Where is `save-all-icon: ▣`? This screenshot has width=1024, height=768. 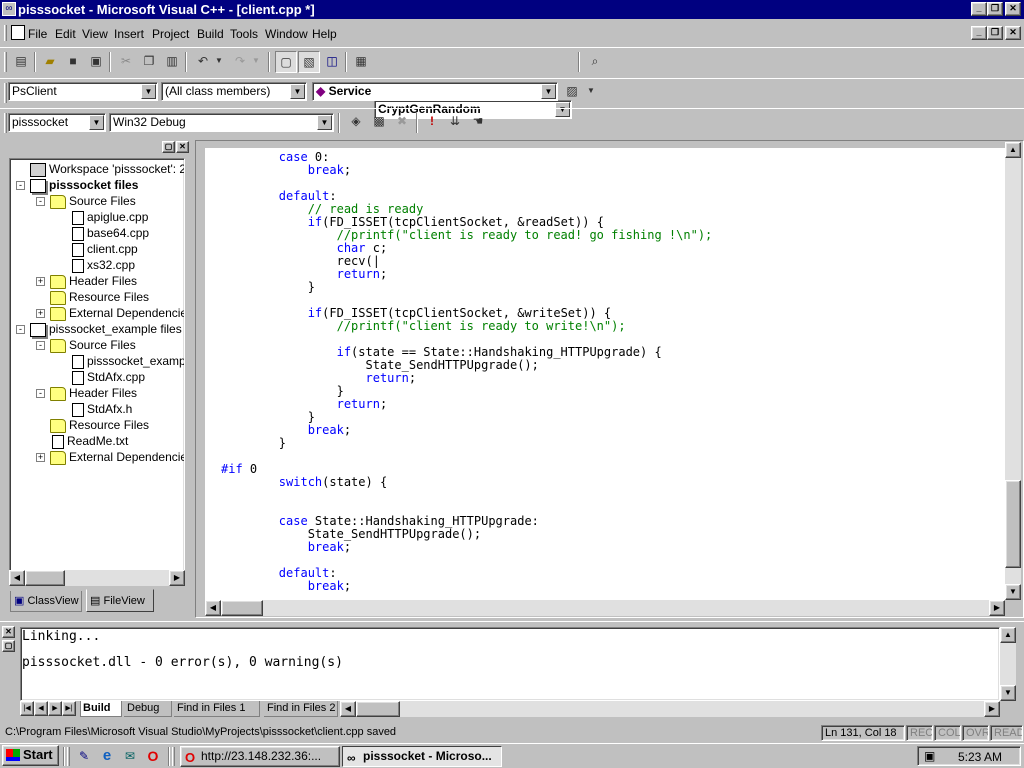 save-all-icon: ▣ is located at coordinates (96, 62).